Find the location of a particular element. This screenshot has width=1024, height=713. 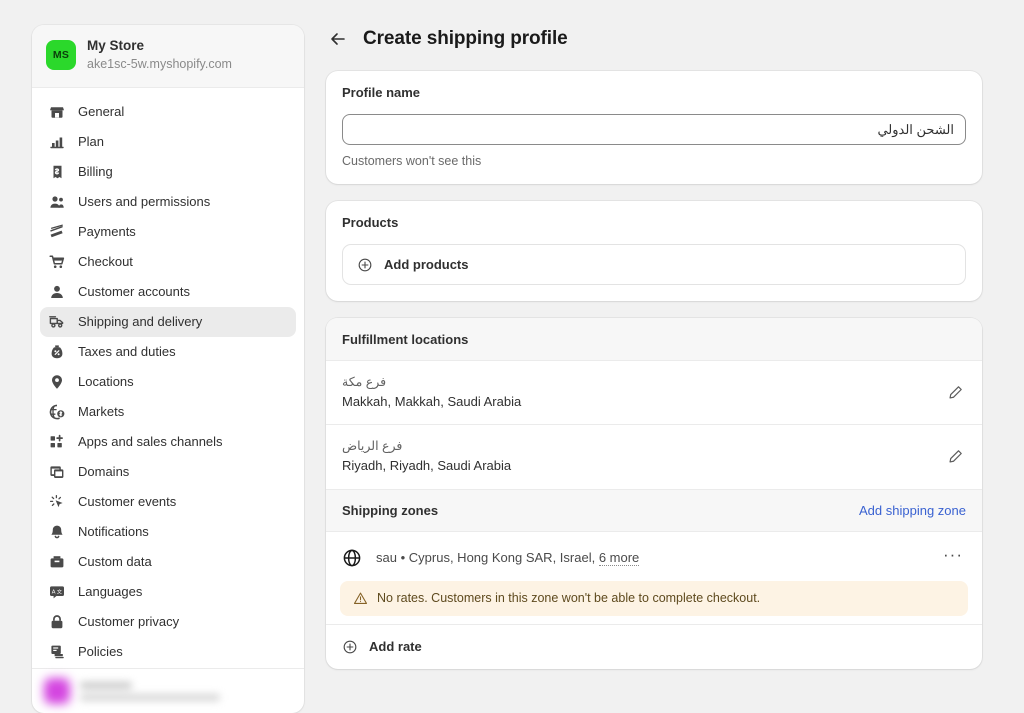

profile-name-card: Profile name Customers won't see this is located at coordinates (654, 127).